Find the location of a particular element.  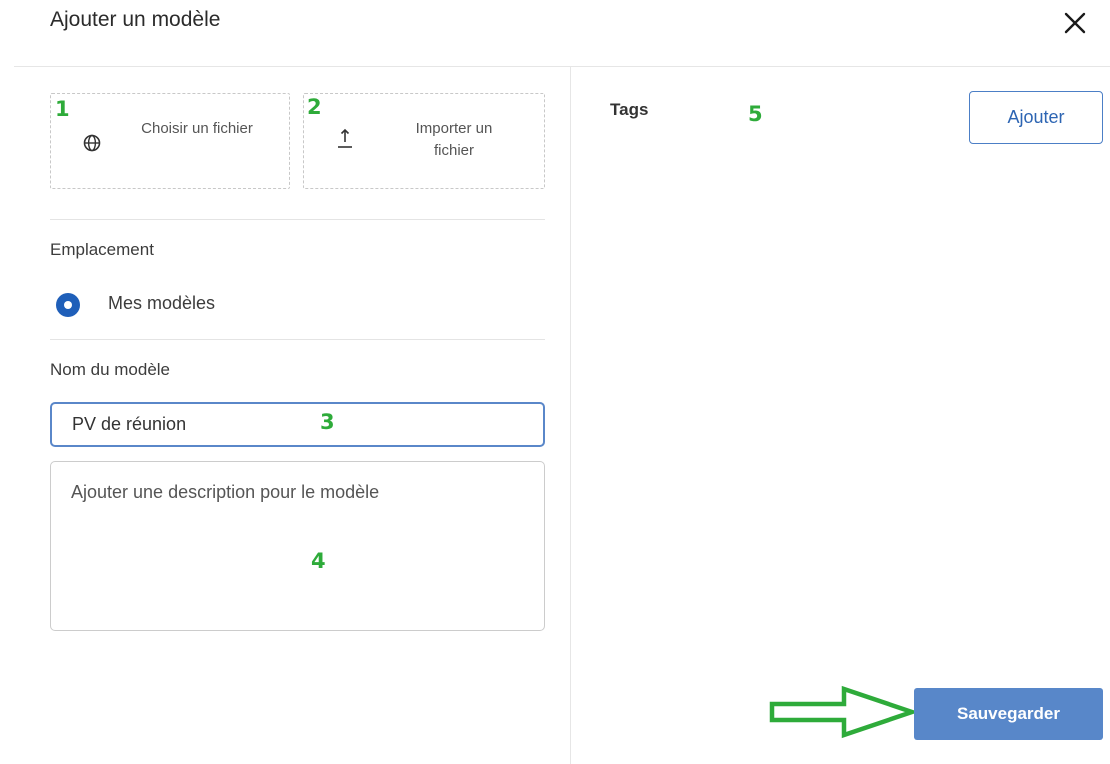

annotation-badge-3: 3 is located at coordinates (327, 422).